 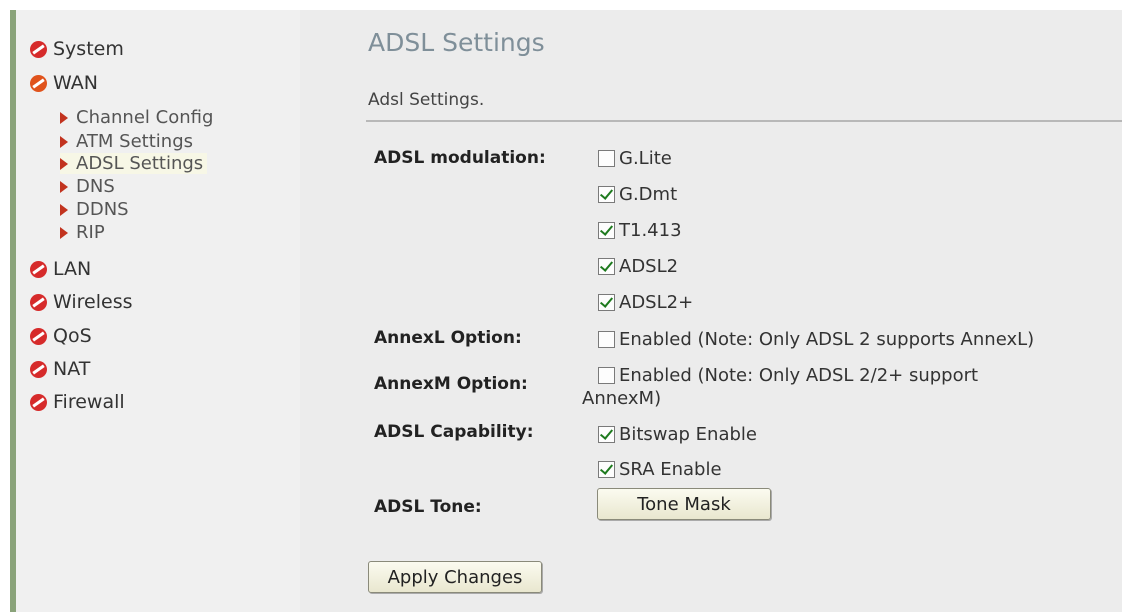 I want to click on sidebar-item-label: Firewall, so click(x=89, y=402).